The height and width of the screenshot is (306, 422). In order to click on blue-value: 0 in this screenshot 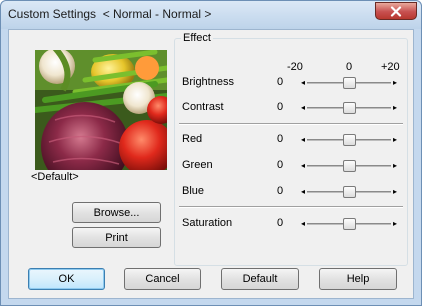, I will do `click(280, 191)`.